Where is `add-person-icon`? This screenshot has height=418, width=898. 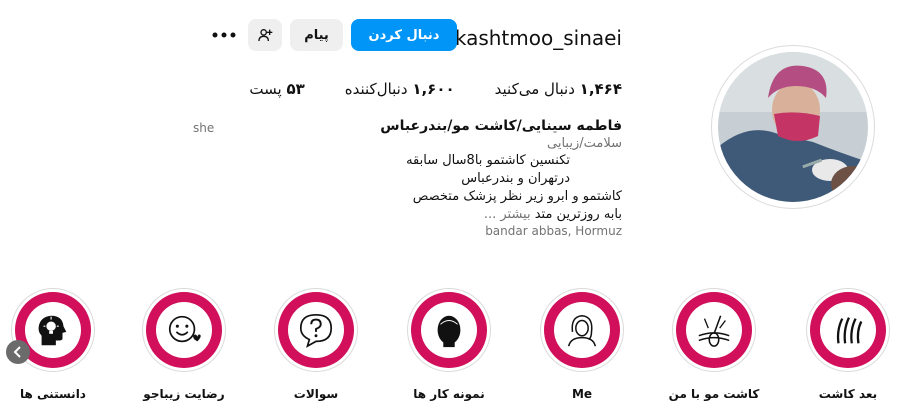 add-person-icon is located at coordinates (265, 35).